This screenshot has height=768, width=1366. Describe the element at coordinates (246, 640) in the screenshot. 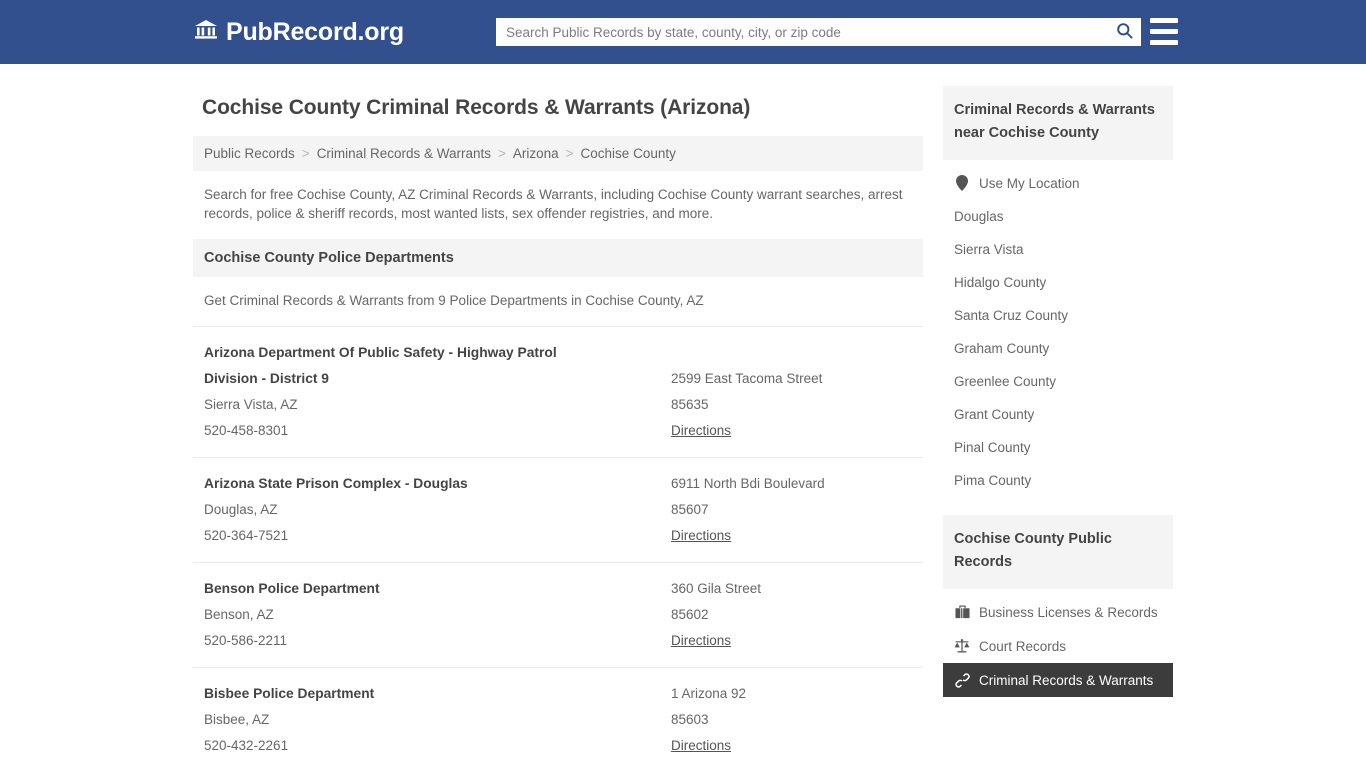

I see `listing-phone: 520-586-2211` at that location.